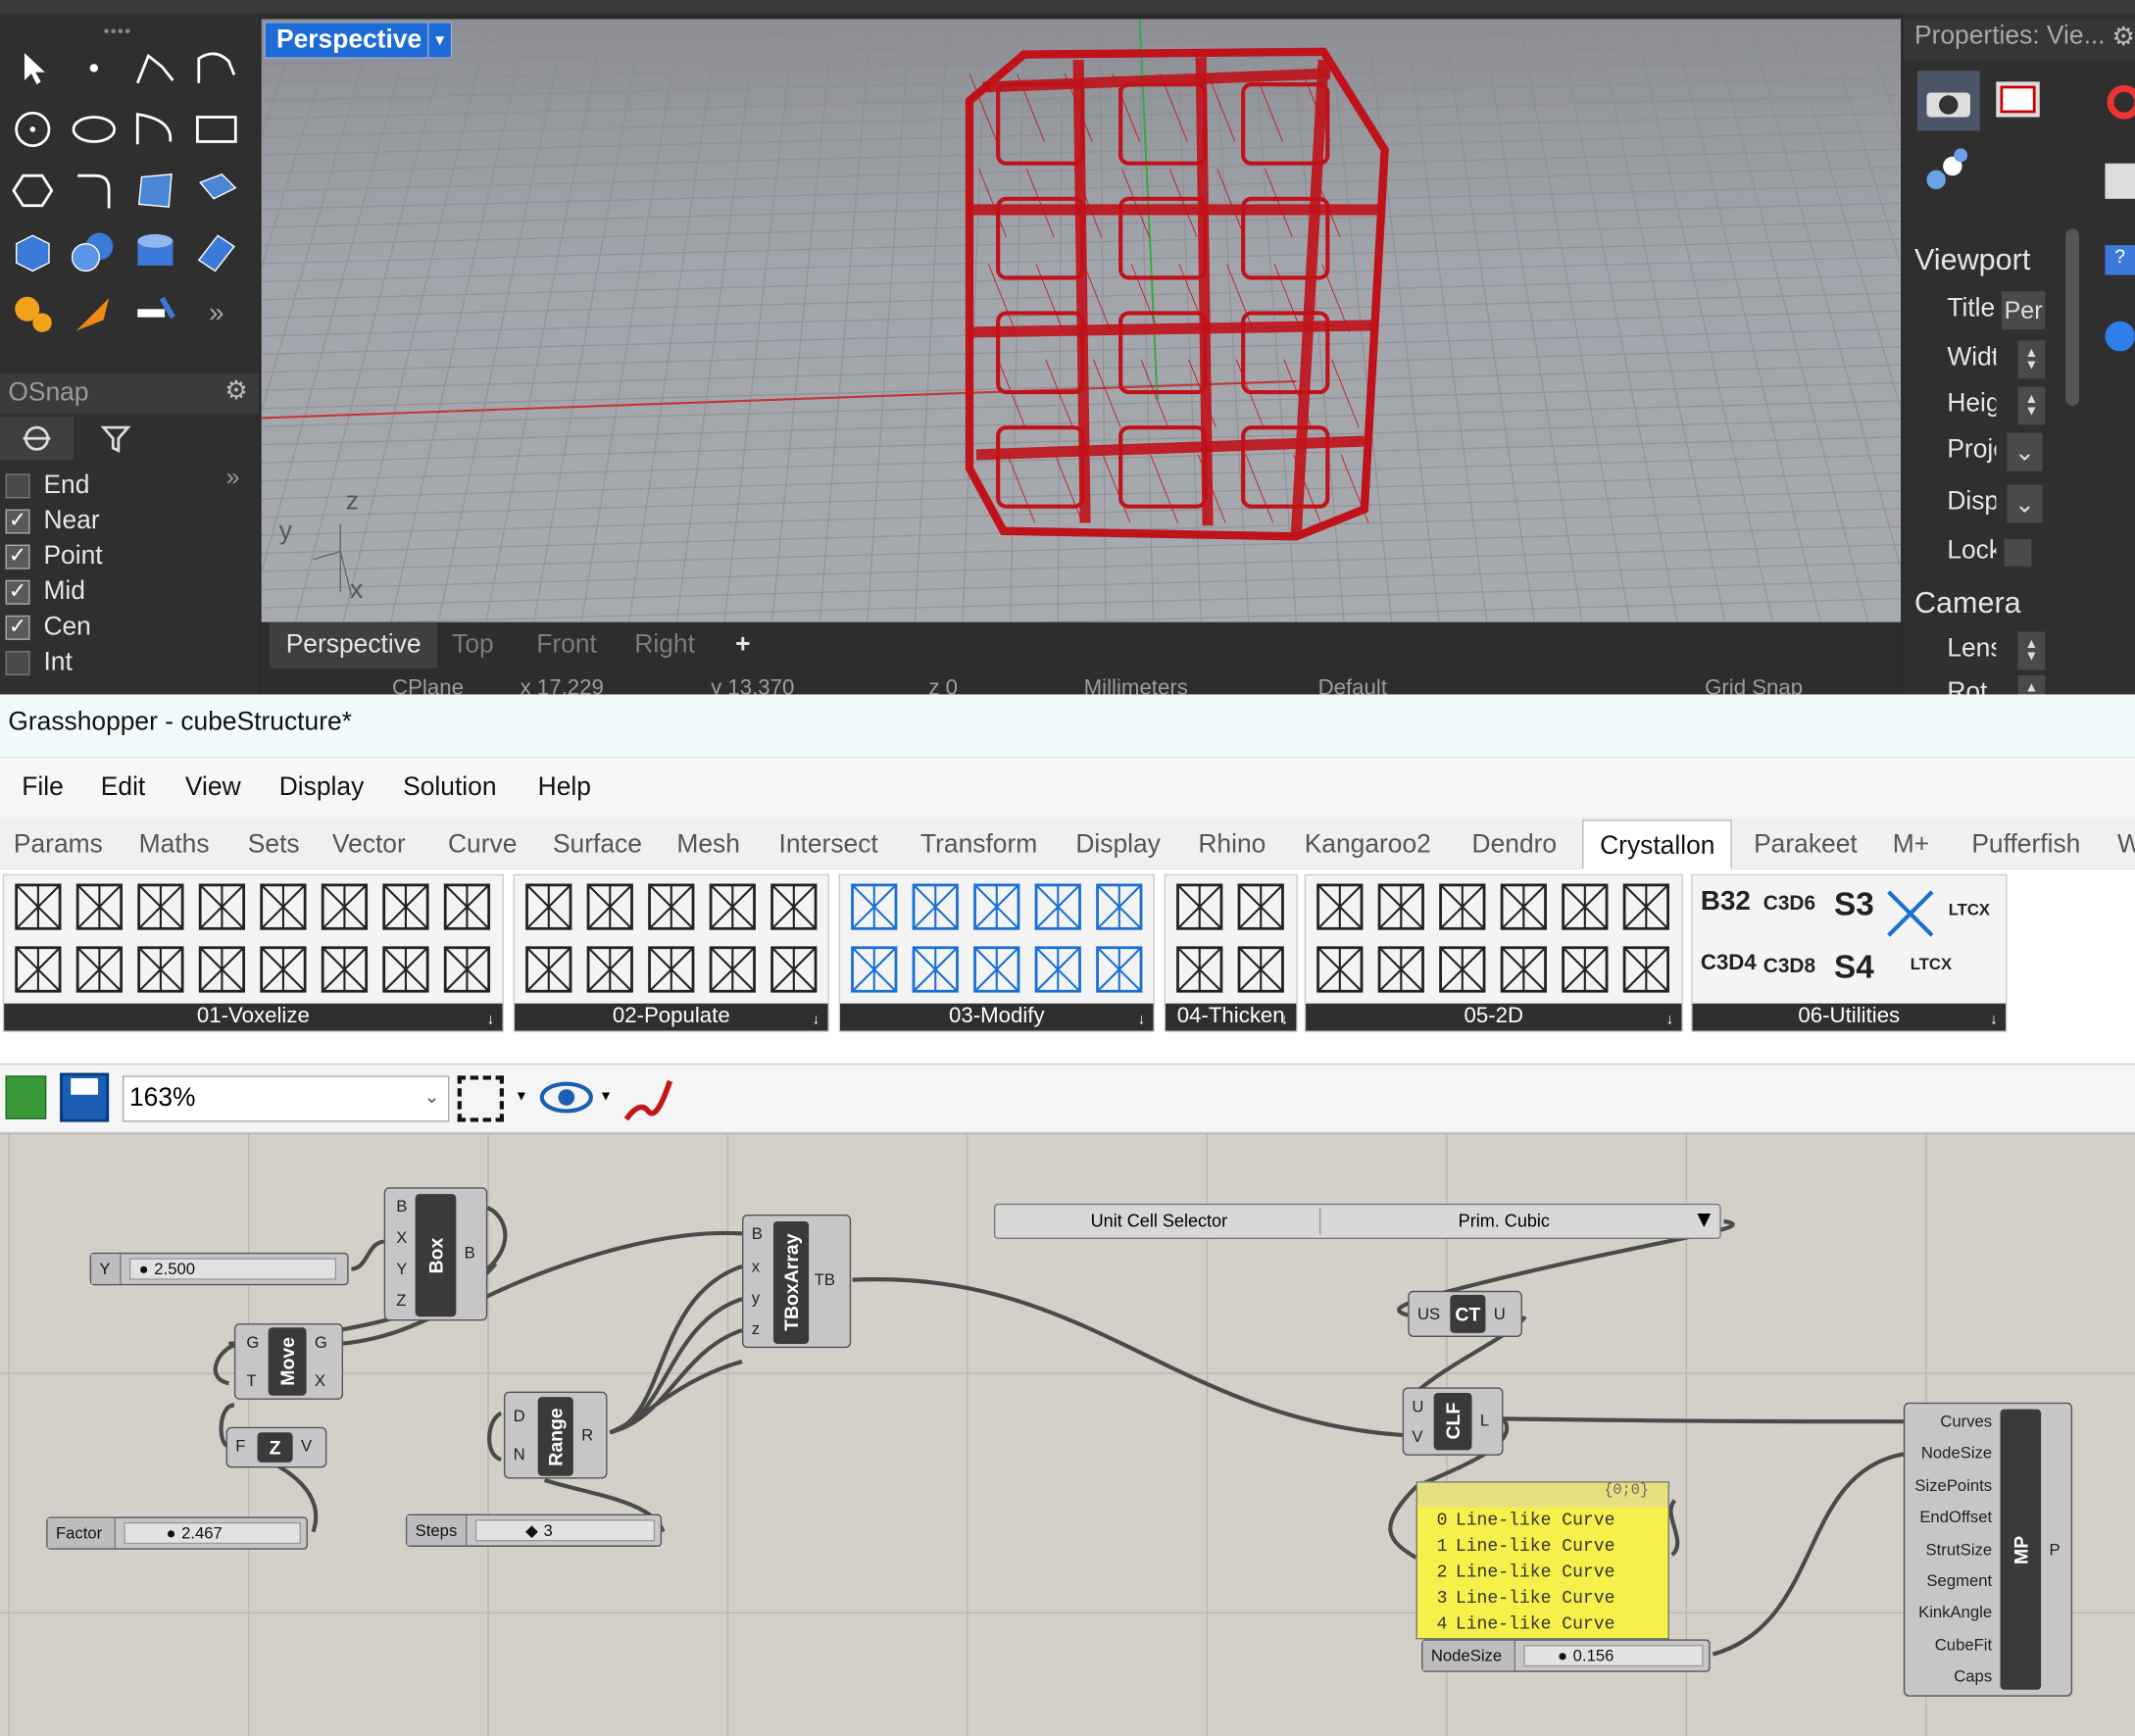 This screenshot has width=2135, height=1736. What do you see at coordinates (1357, 1222) in the screenshot?
I see `unit-cell-selector: Unit Cell Selector Prim. Cubic ▼` at bounding box center [1357, 1222].